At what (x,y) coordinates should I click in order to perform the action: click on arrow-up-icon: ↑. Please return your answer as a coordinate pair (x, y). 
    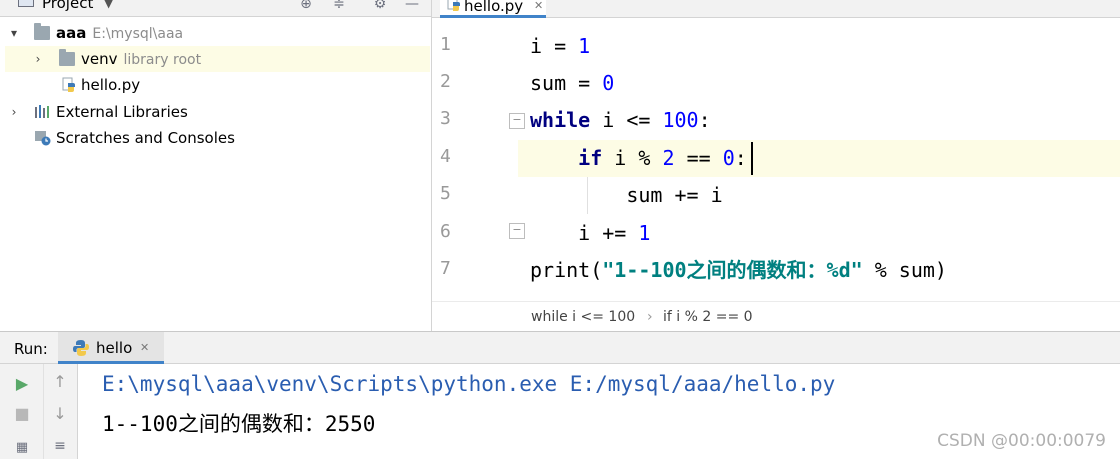
    Looking at the image, I should click on (60, 382).